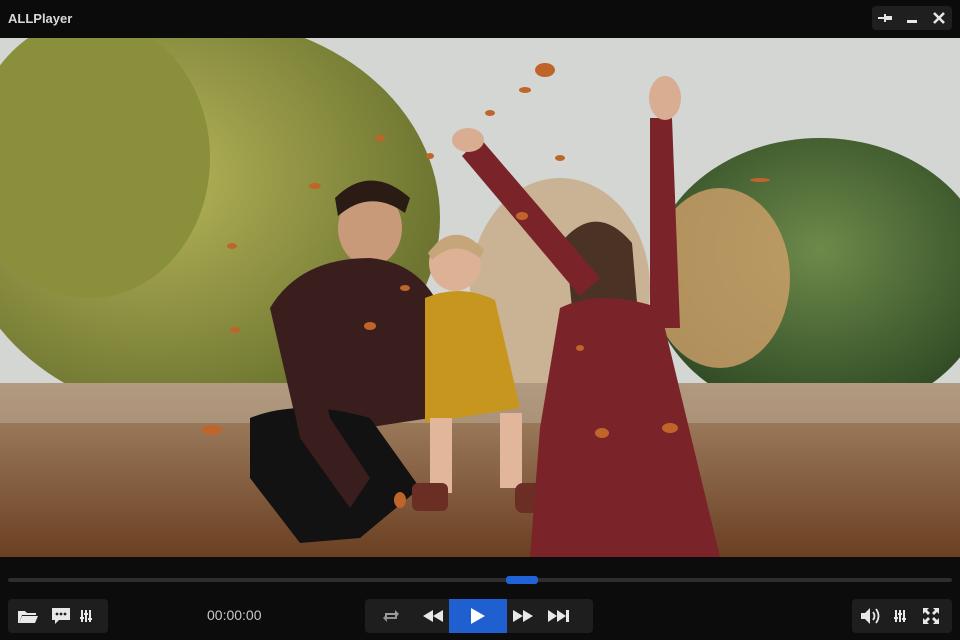 The height and width of the screenshot is (640, 960). I want to click on volume-button, so click(871, 616).